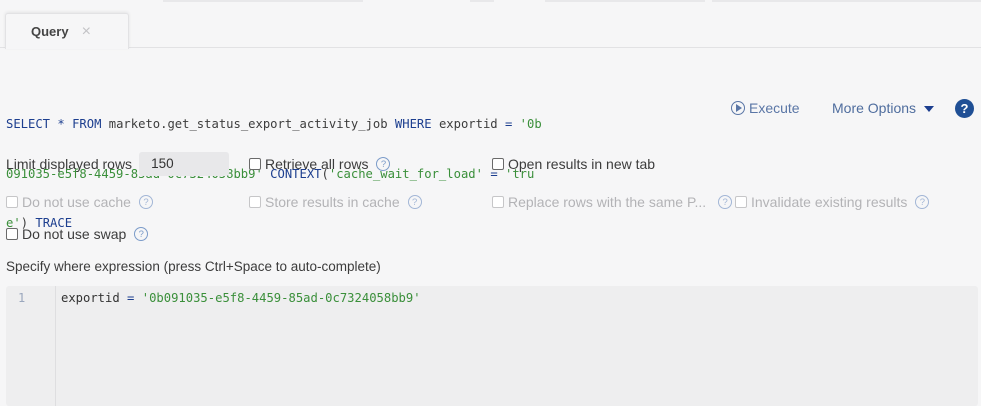  Describe the element at coordinates (498, 202) in the screenshot. I see `replace-rows-checkbox` at that location.